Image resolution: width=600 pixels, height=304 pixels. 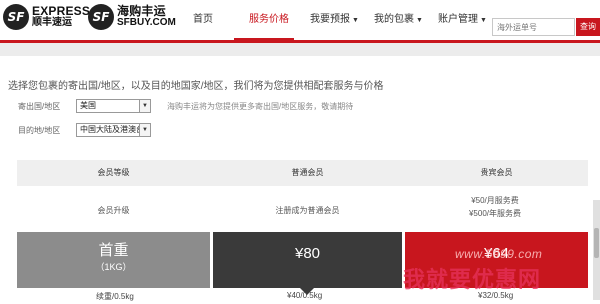 I want to click on upgrade-label: 会员升级, so click(x=113, y=210).